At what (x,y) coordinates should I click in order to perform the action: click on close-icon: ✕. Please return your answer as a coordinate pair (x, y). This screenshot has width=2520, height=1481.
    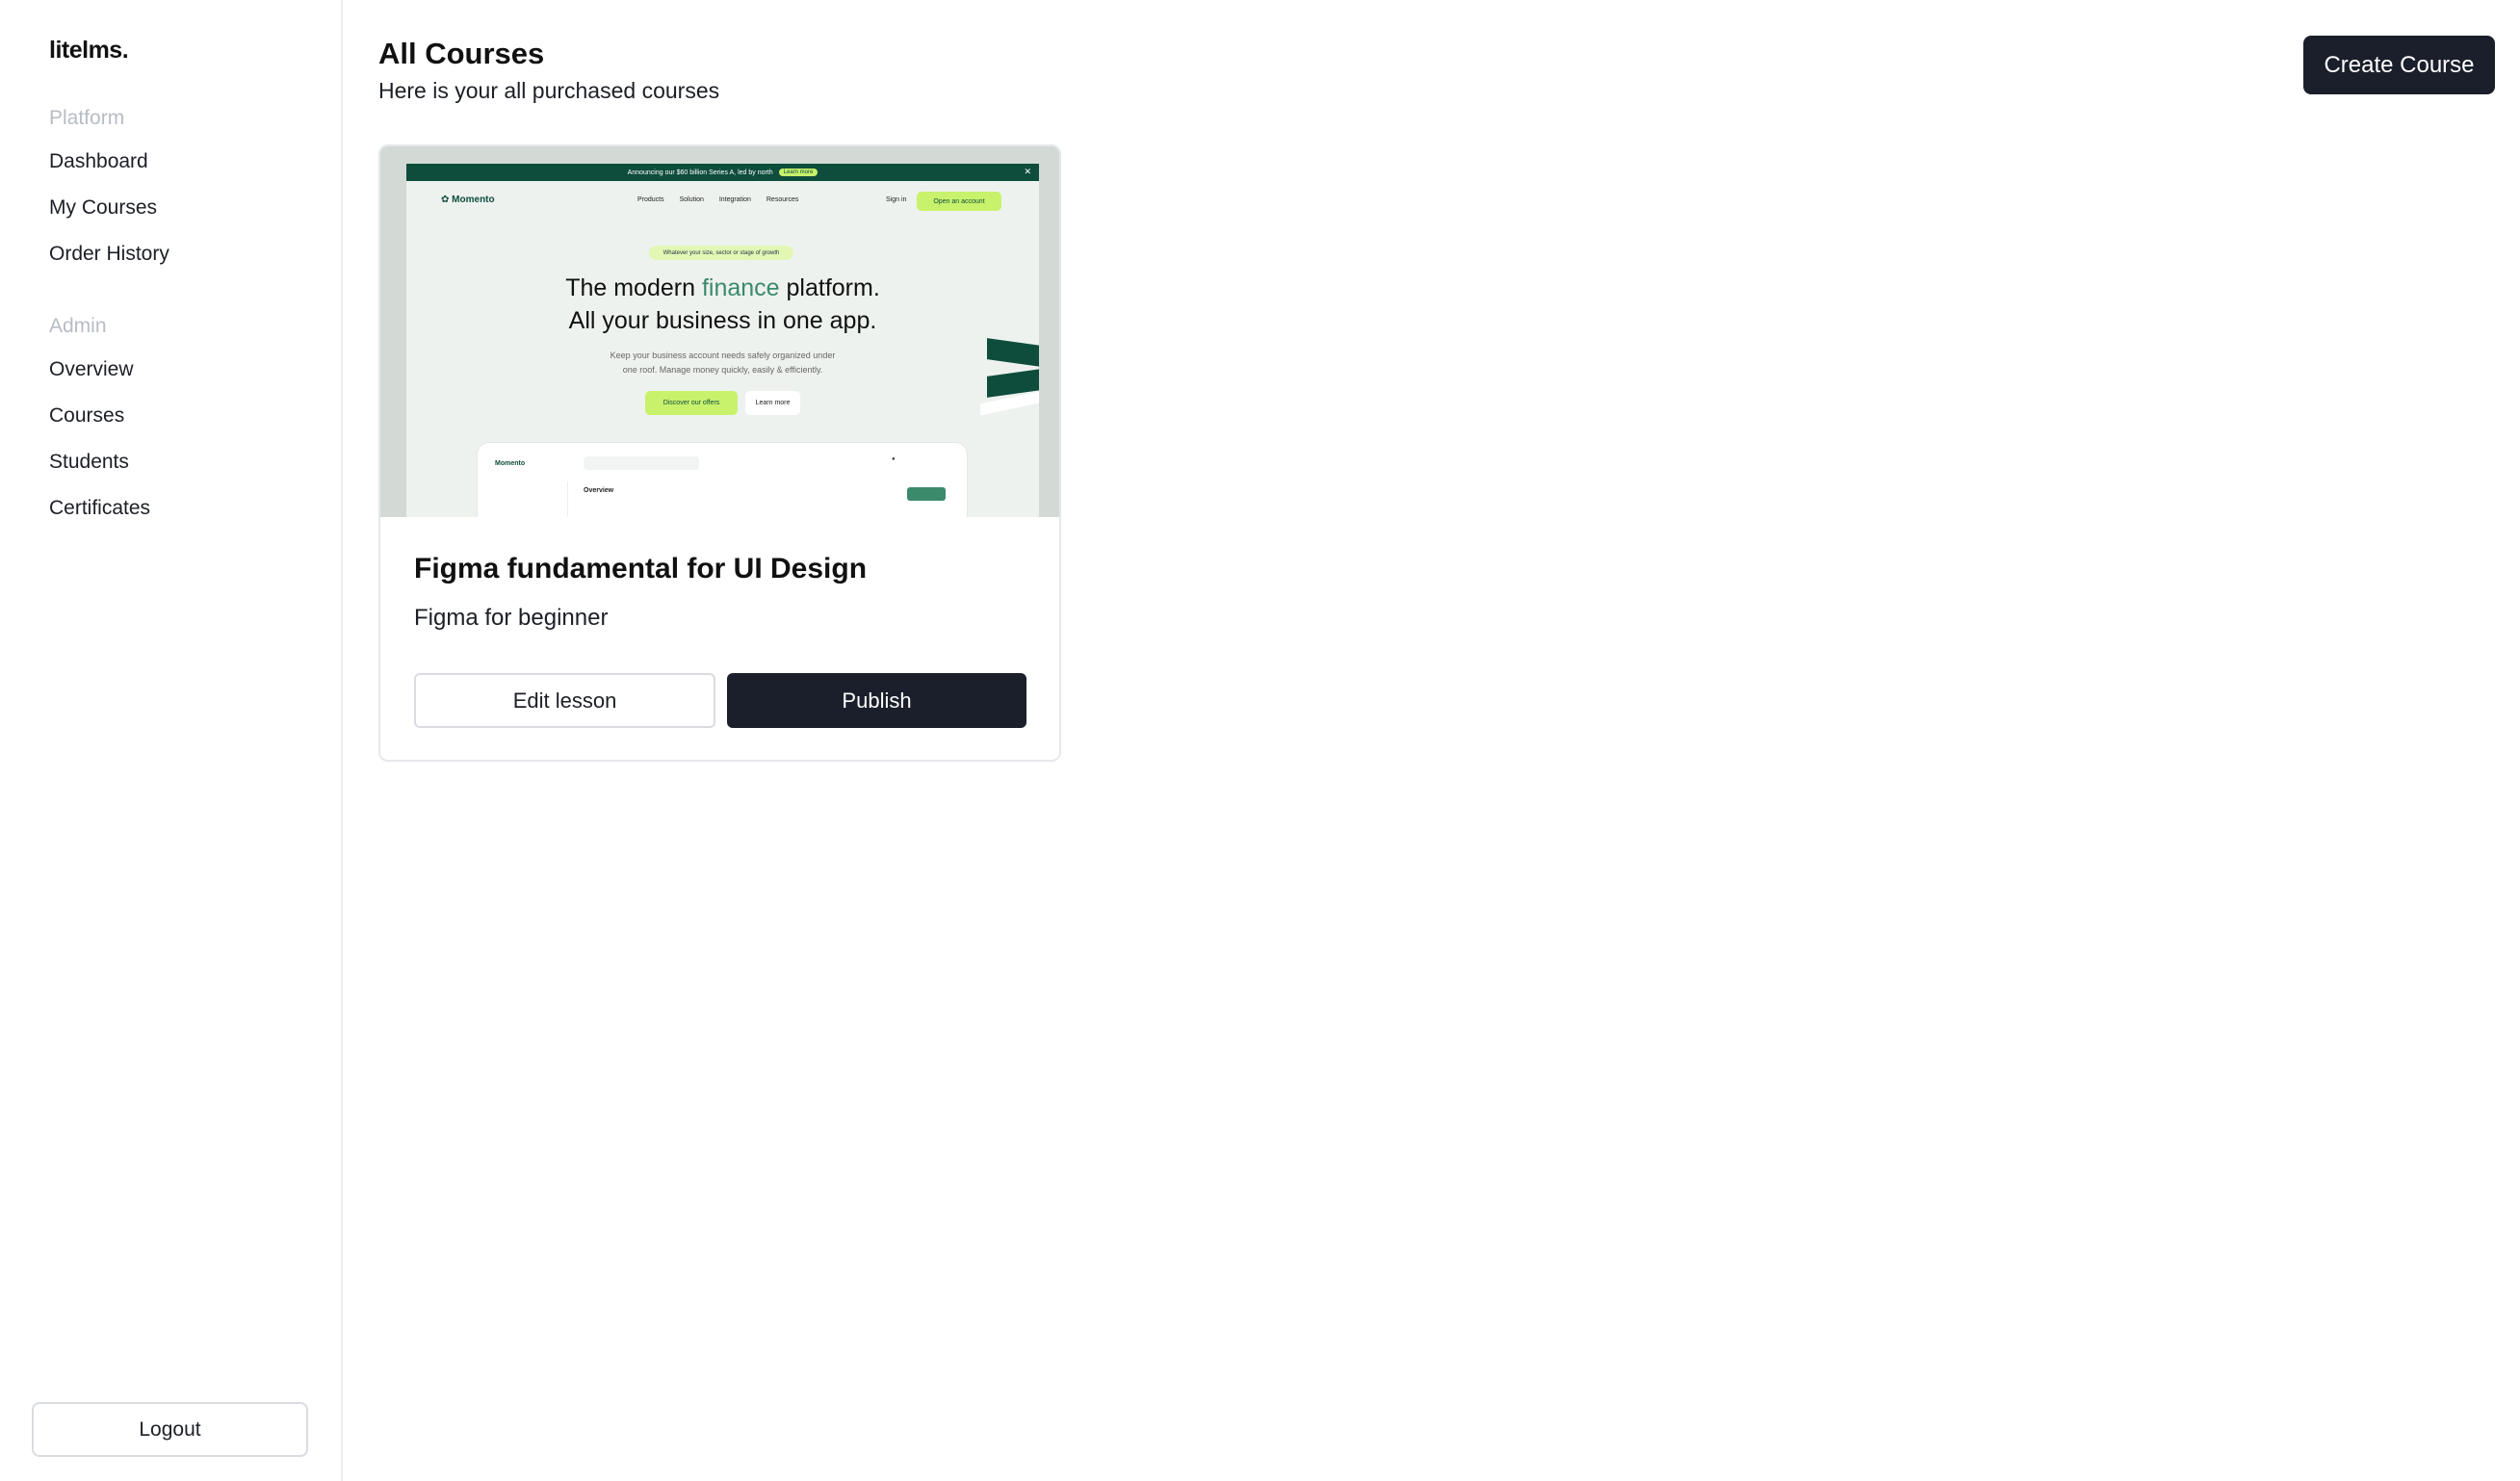
    Looking at the image, I should click on (1028, 172).